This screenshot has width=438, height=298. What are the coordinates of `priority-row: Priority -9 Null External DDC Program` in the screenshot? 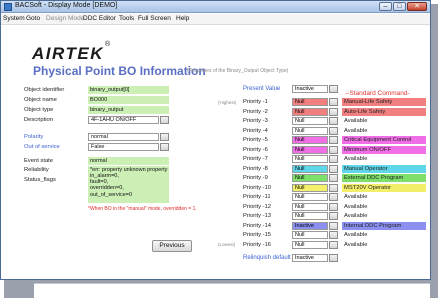 It's located at (336, 178).